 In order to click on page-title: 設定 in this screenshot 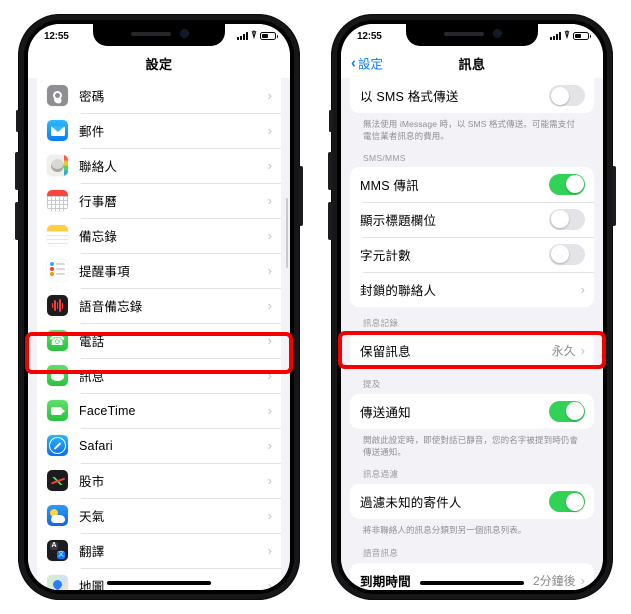, I will do `click(159, 64)`.